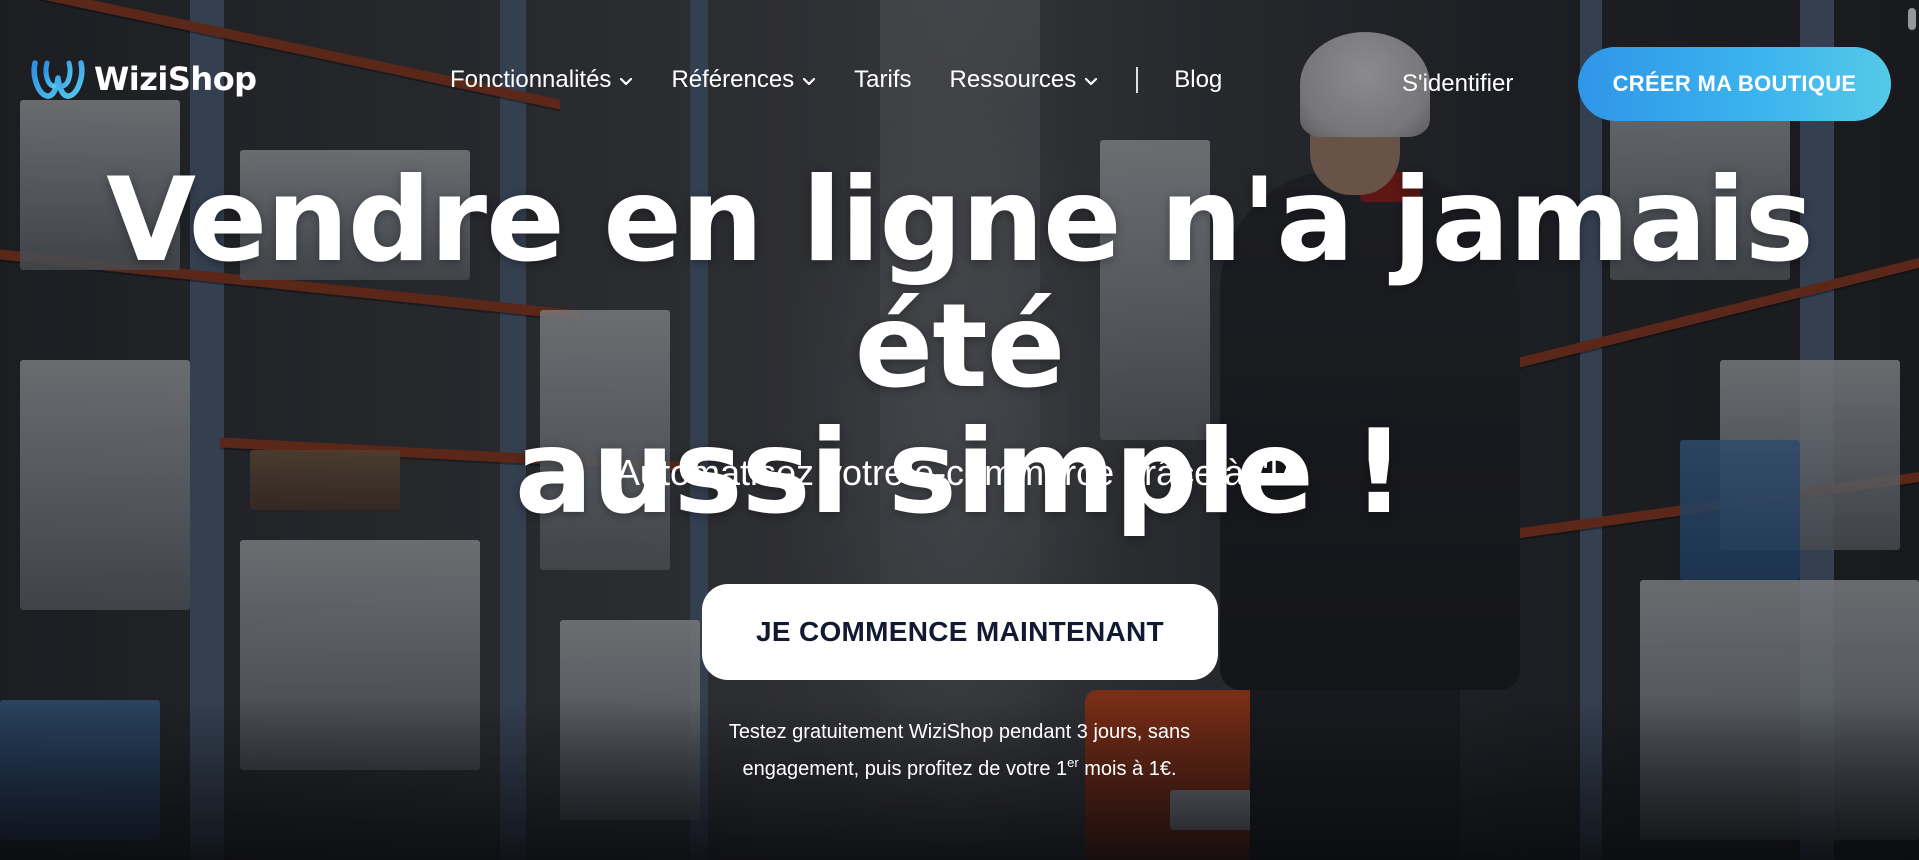  What do you see at coordinates (1073, 762) in the screenshot?
I see `trial-note-superscript: er` at bounding box center [1073, 762].